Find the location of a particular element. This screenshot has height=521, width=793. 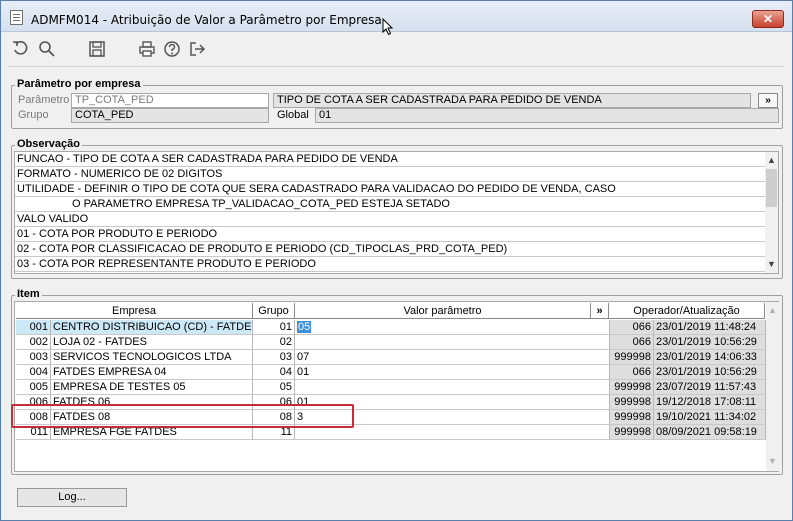

cell-empresa: EMPRESA DE TESTES 05 is located at coordinates (152, 387).